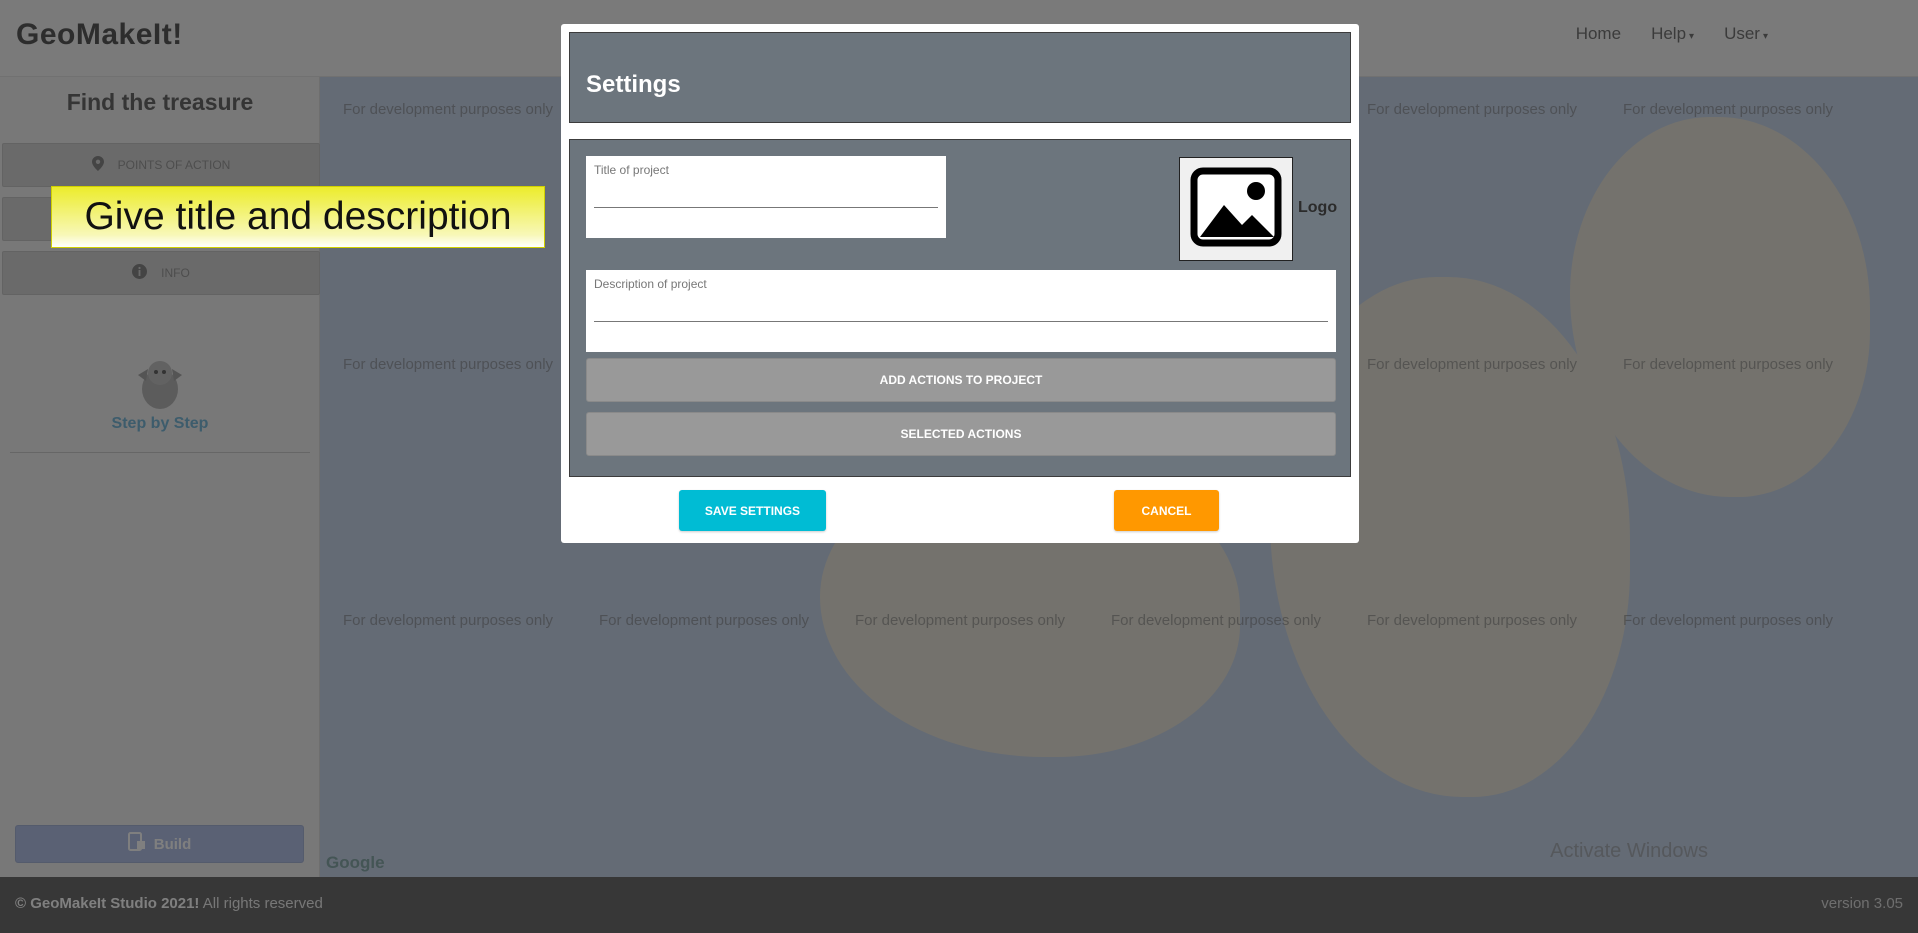 The image size is (1918, 933). I want to click on image-icon, so click(1236, 209).